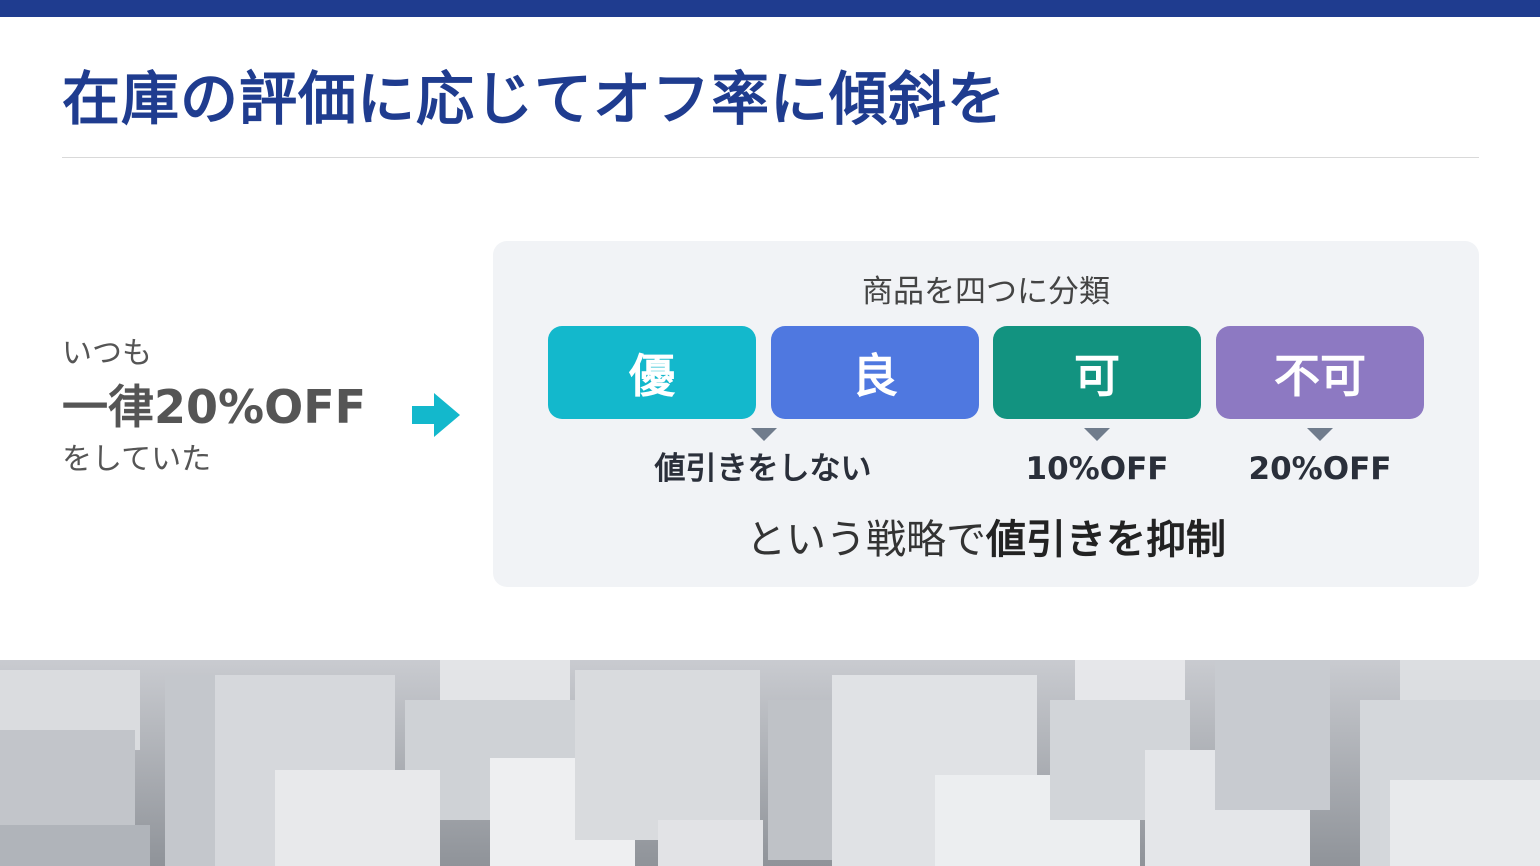  Describe the element at coordinates (1320, 372) in the screenshot. I see `category-tile-poor: 不可` at that location.